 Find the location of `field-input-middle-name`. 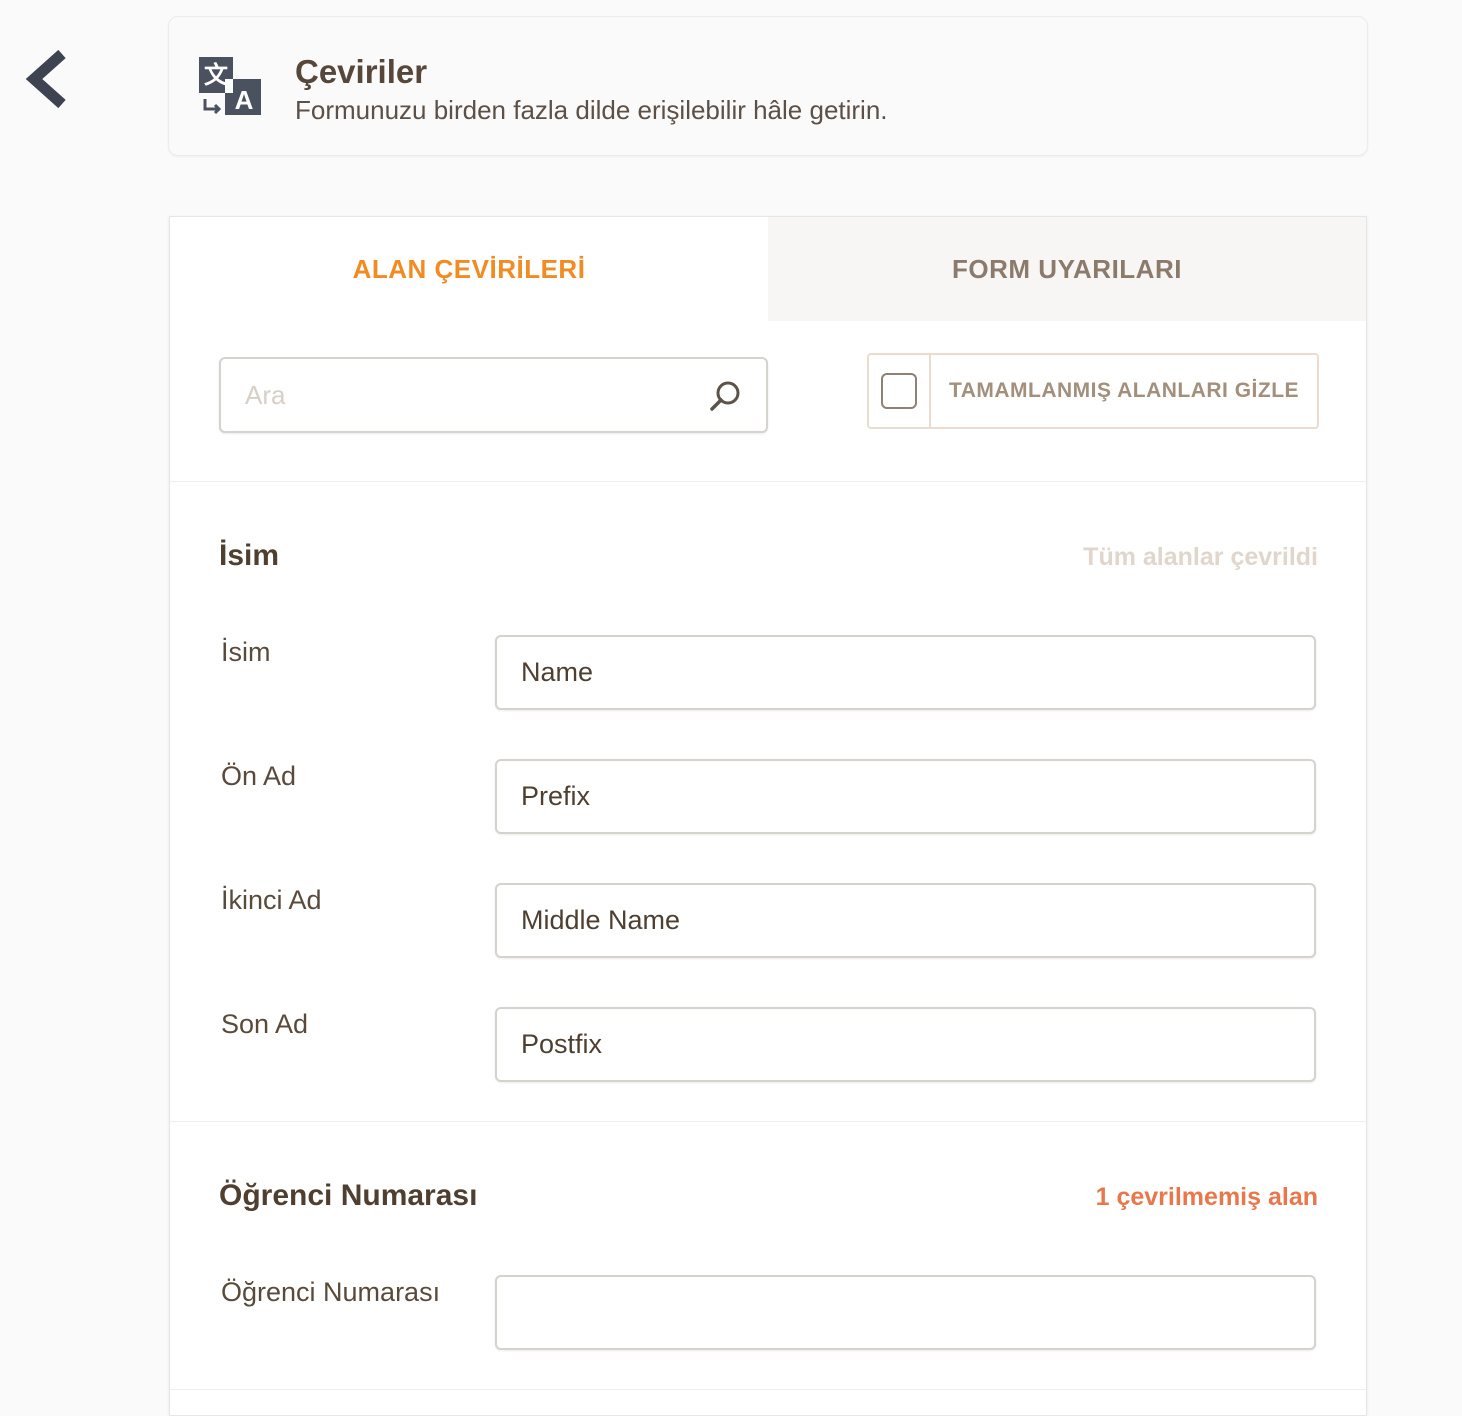

field-input-middle-name is located at coordinates (905, 920).